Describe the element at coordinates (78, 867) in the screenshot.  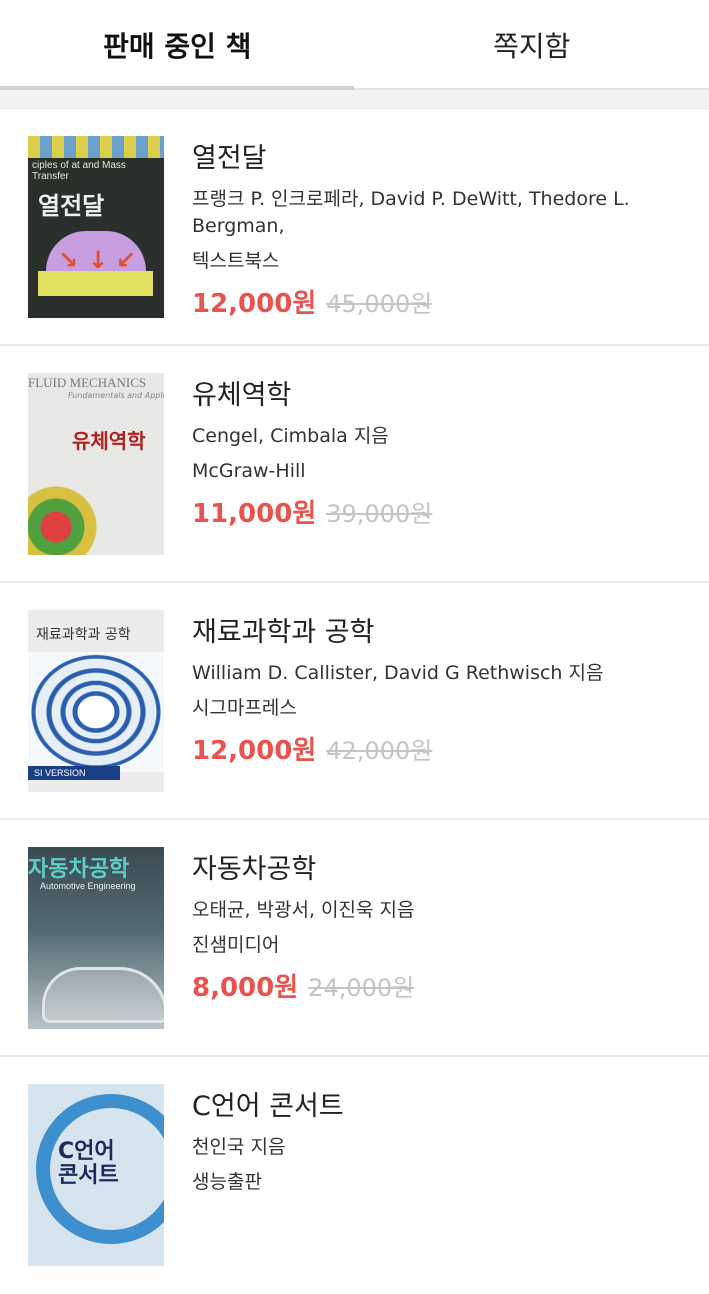
I see `cover-text: 자동차공학` at that location.